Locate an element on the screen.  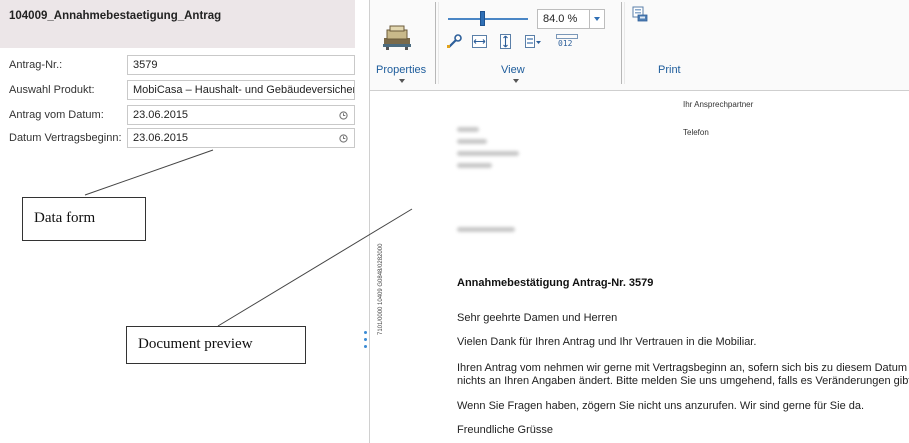
zoom-value: 84.0 % is located at coordinates (560, 19).